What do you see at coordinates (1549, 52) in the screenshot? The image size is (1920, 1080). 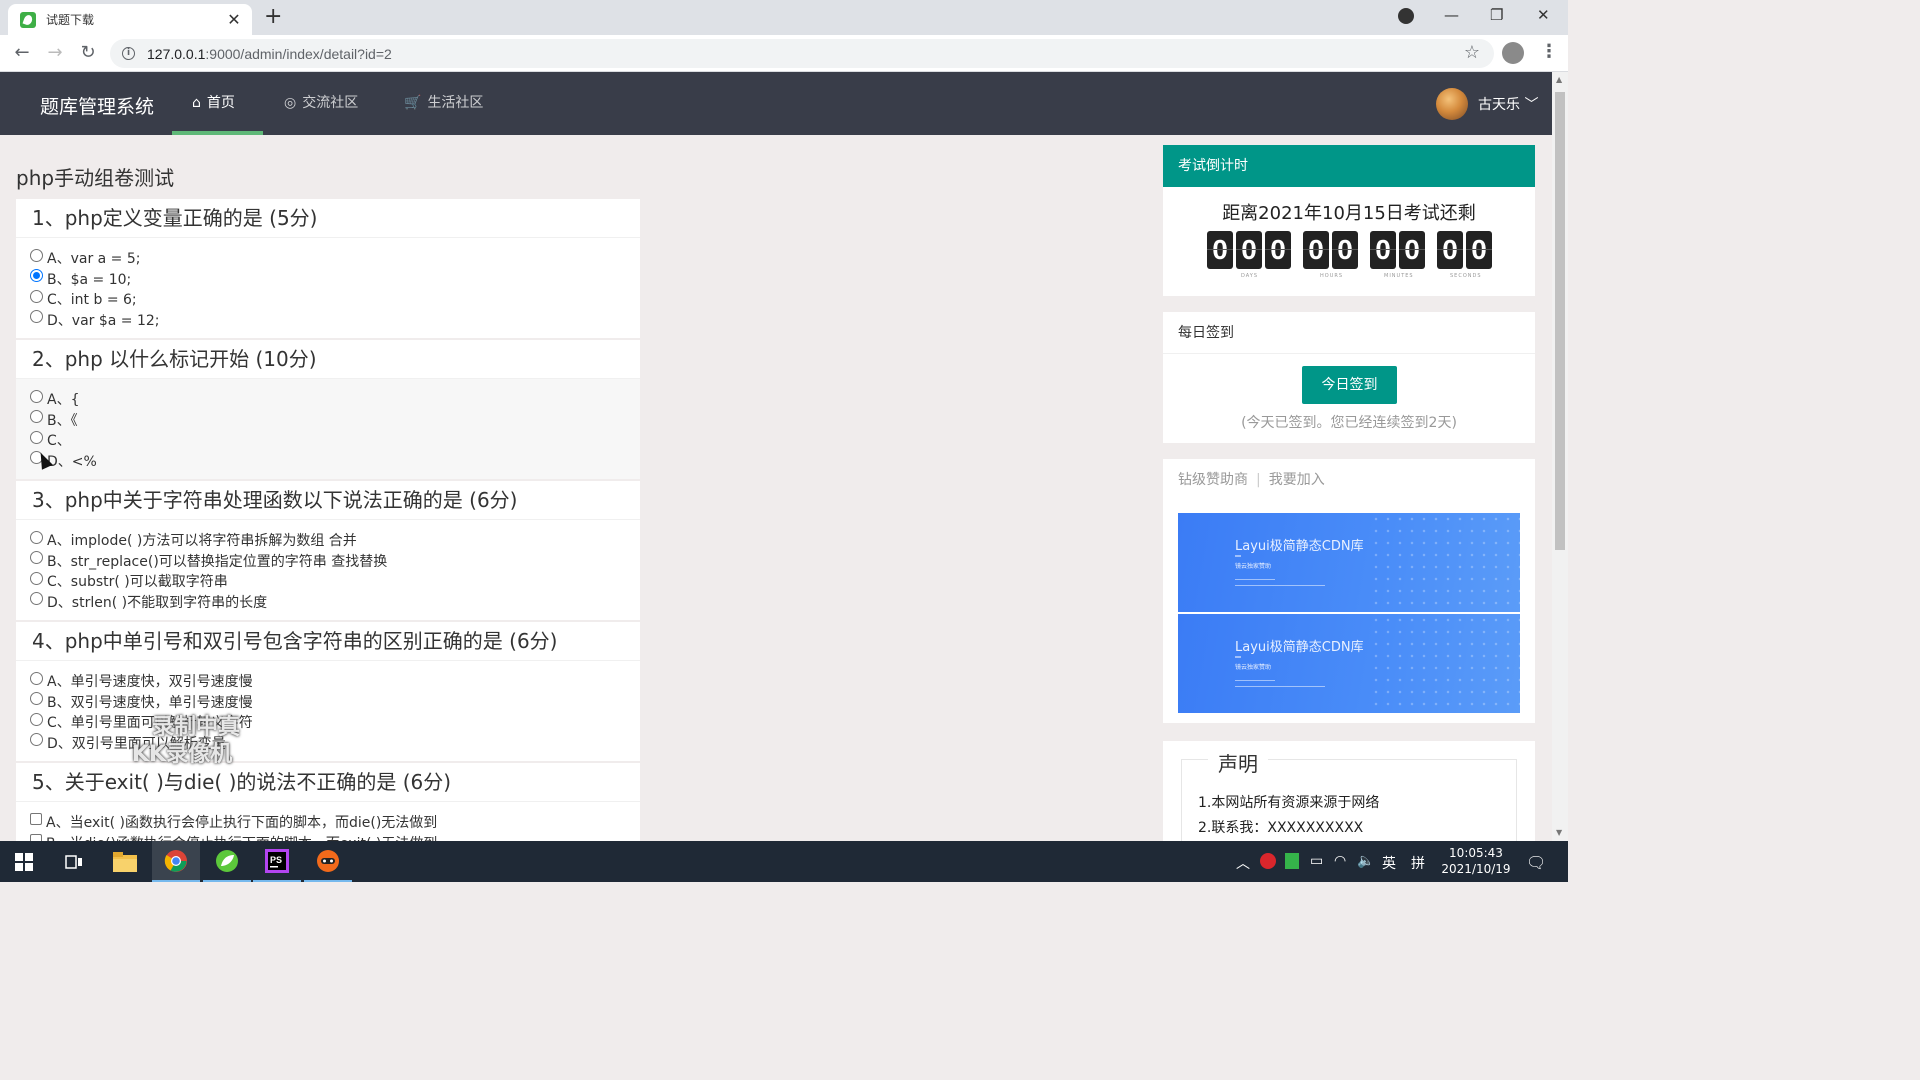 I see `browser-menu-icon: ⋮` at bounding box center [1549, 52].